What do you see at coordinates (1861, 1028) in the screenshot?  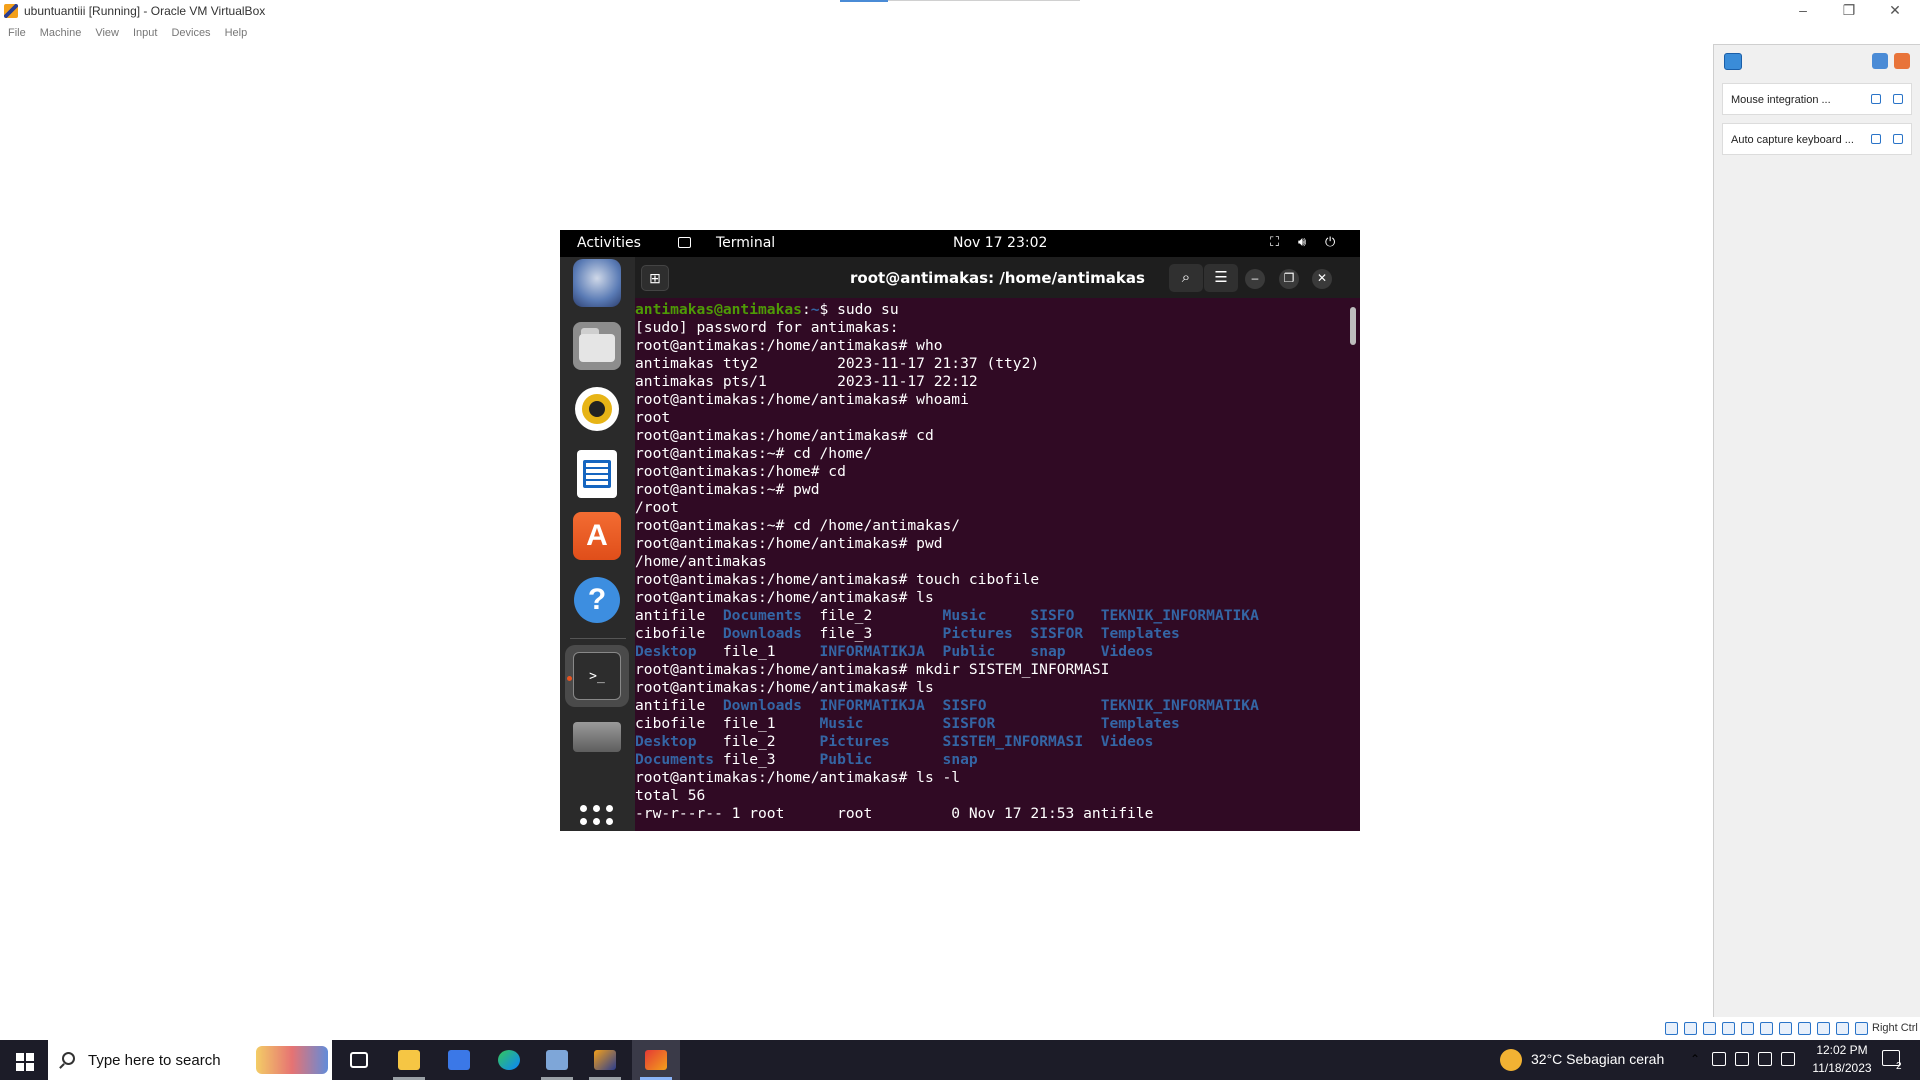 I see `keyboard-icon` at bounding box center [1861, 1028].